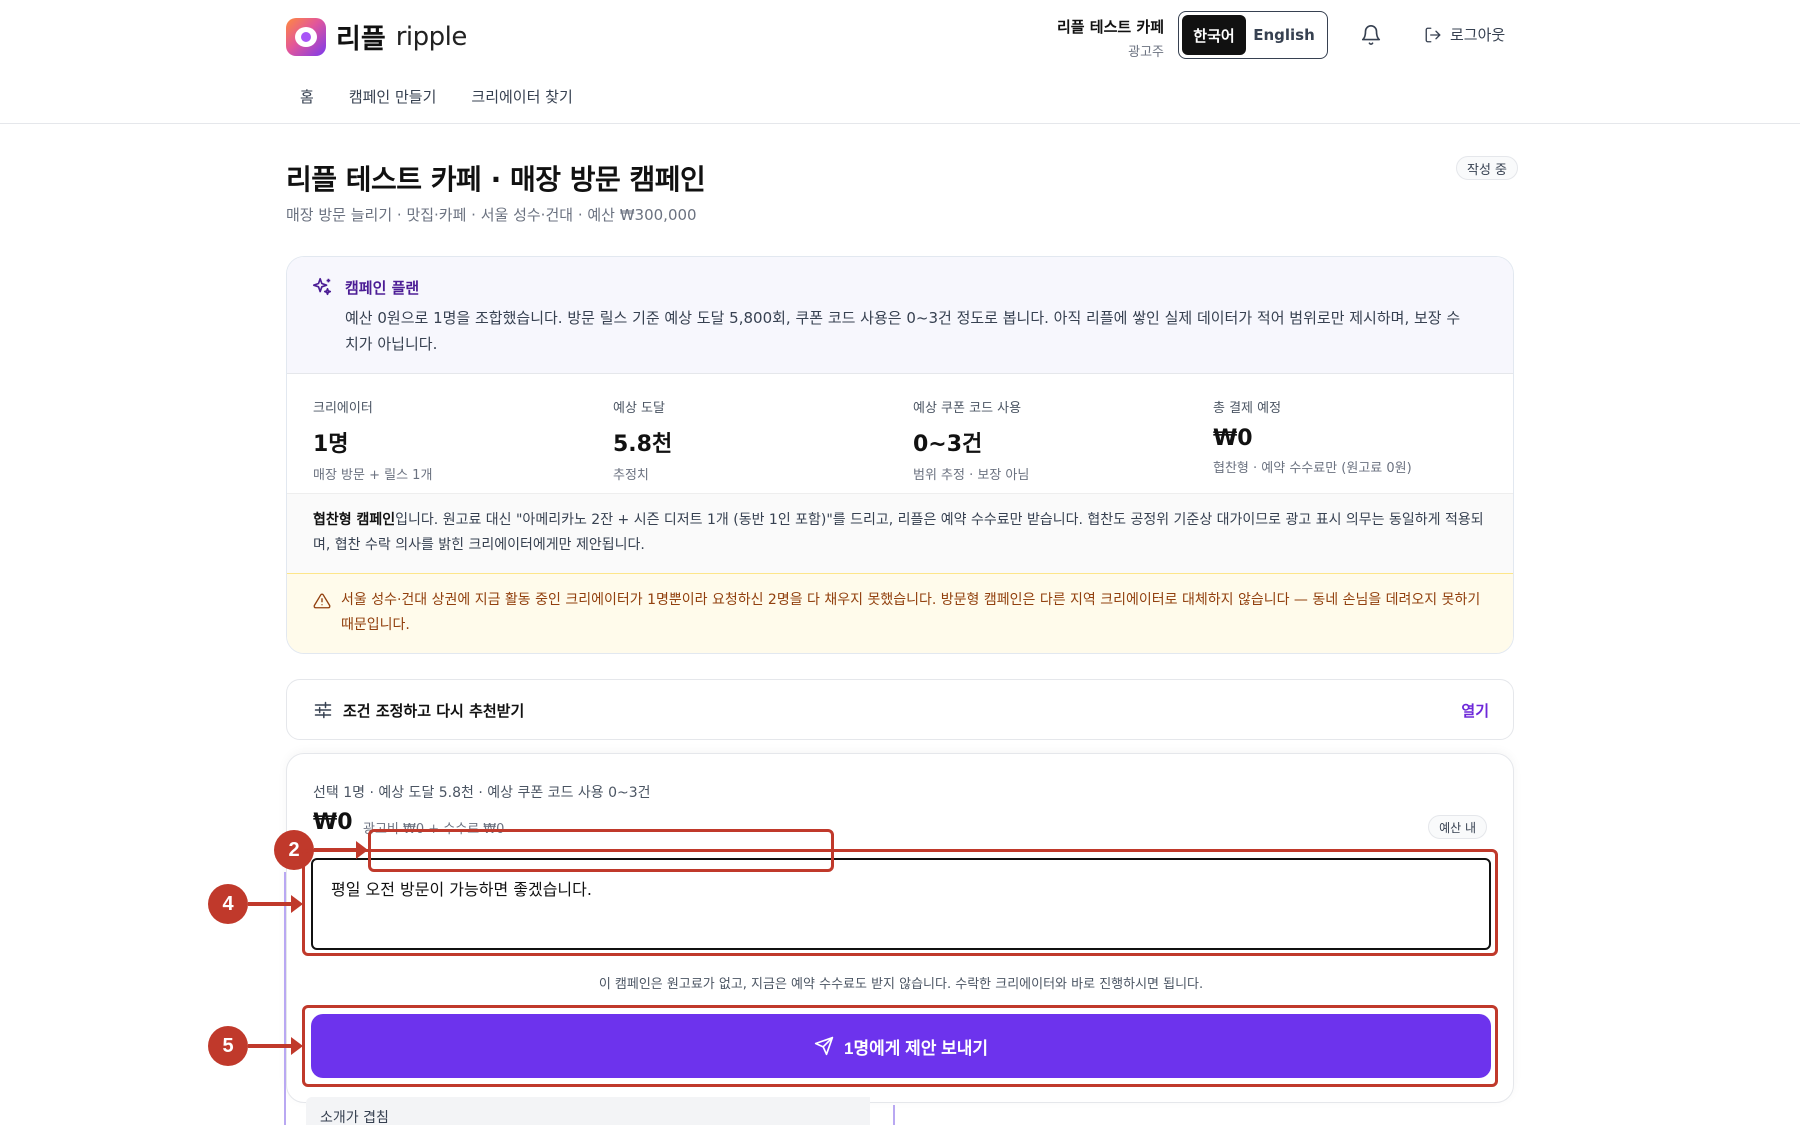 The width and height of the screenshot is (1800, 1125). Describe the element at coordinates (1110, 27) in the screenshot. I see `account-name: 리플 테스트 카페` at that location.